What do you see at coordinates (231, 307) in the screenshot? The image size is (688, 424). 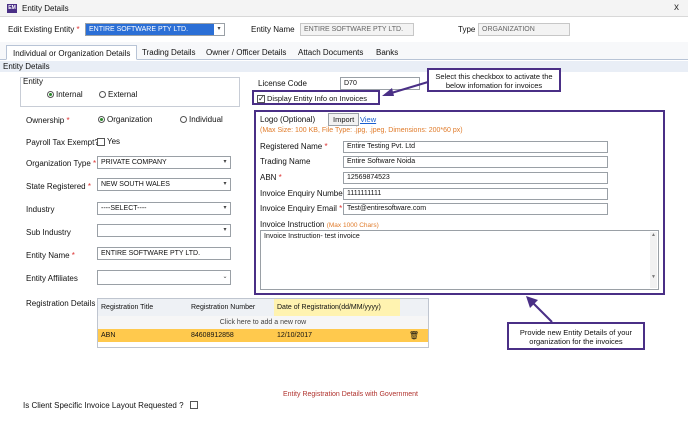 I see `col-header-number: Registration Number` at bounding box center [231, 307].